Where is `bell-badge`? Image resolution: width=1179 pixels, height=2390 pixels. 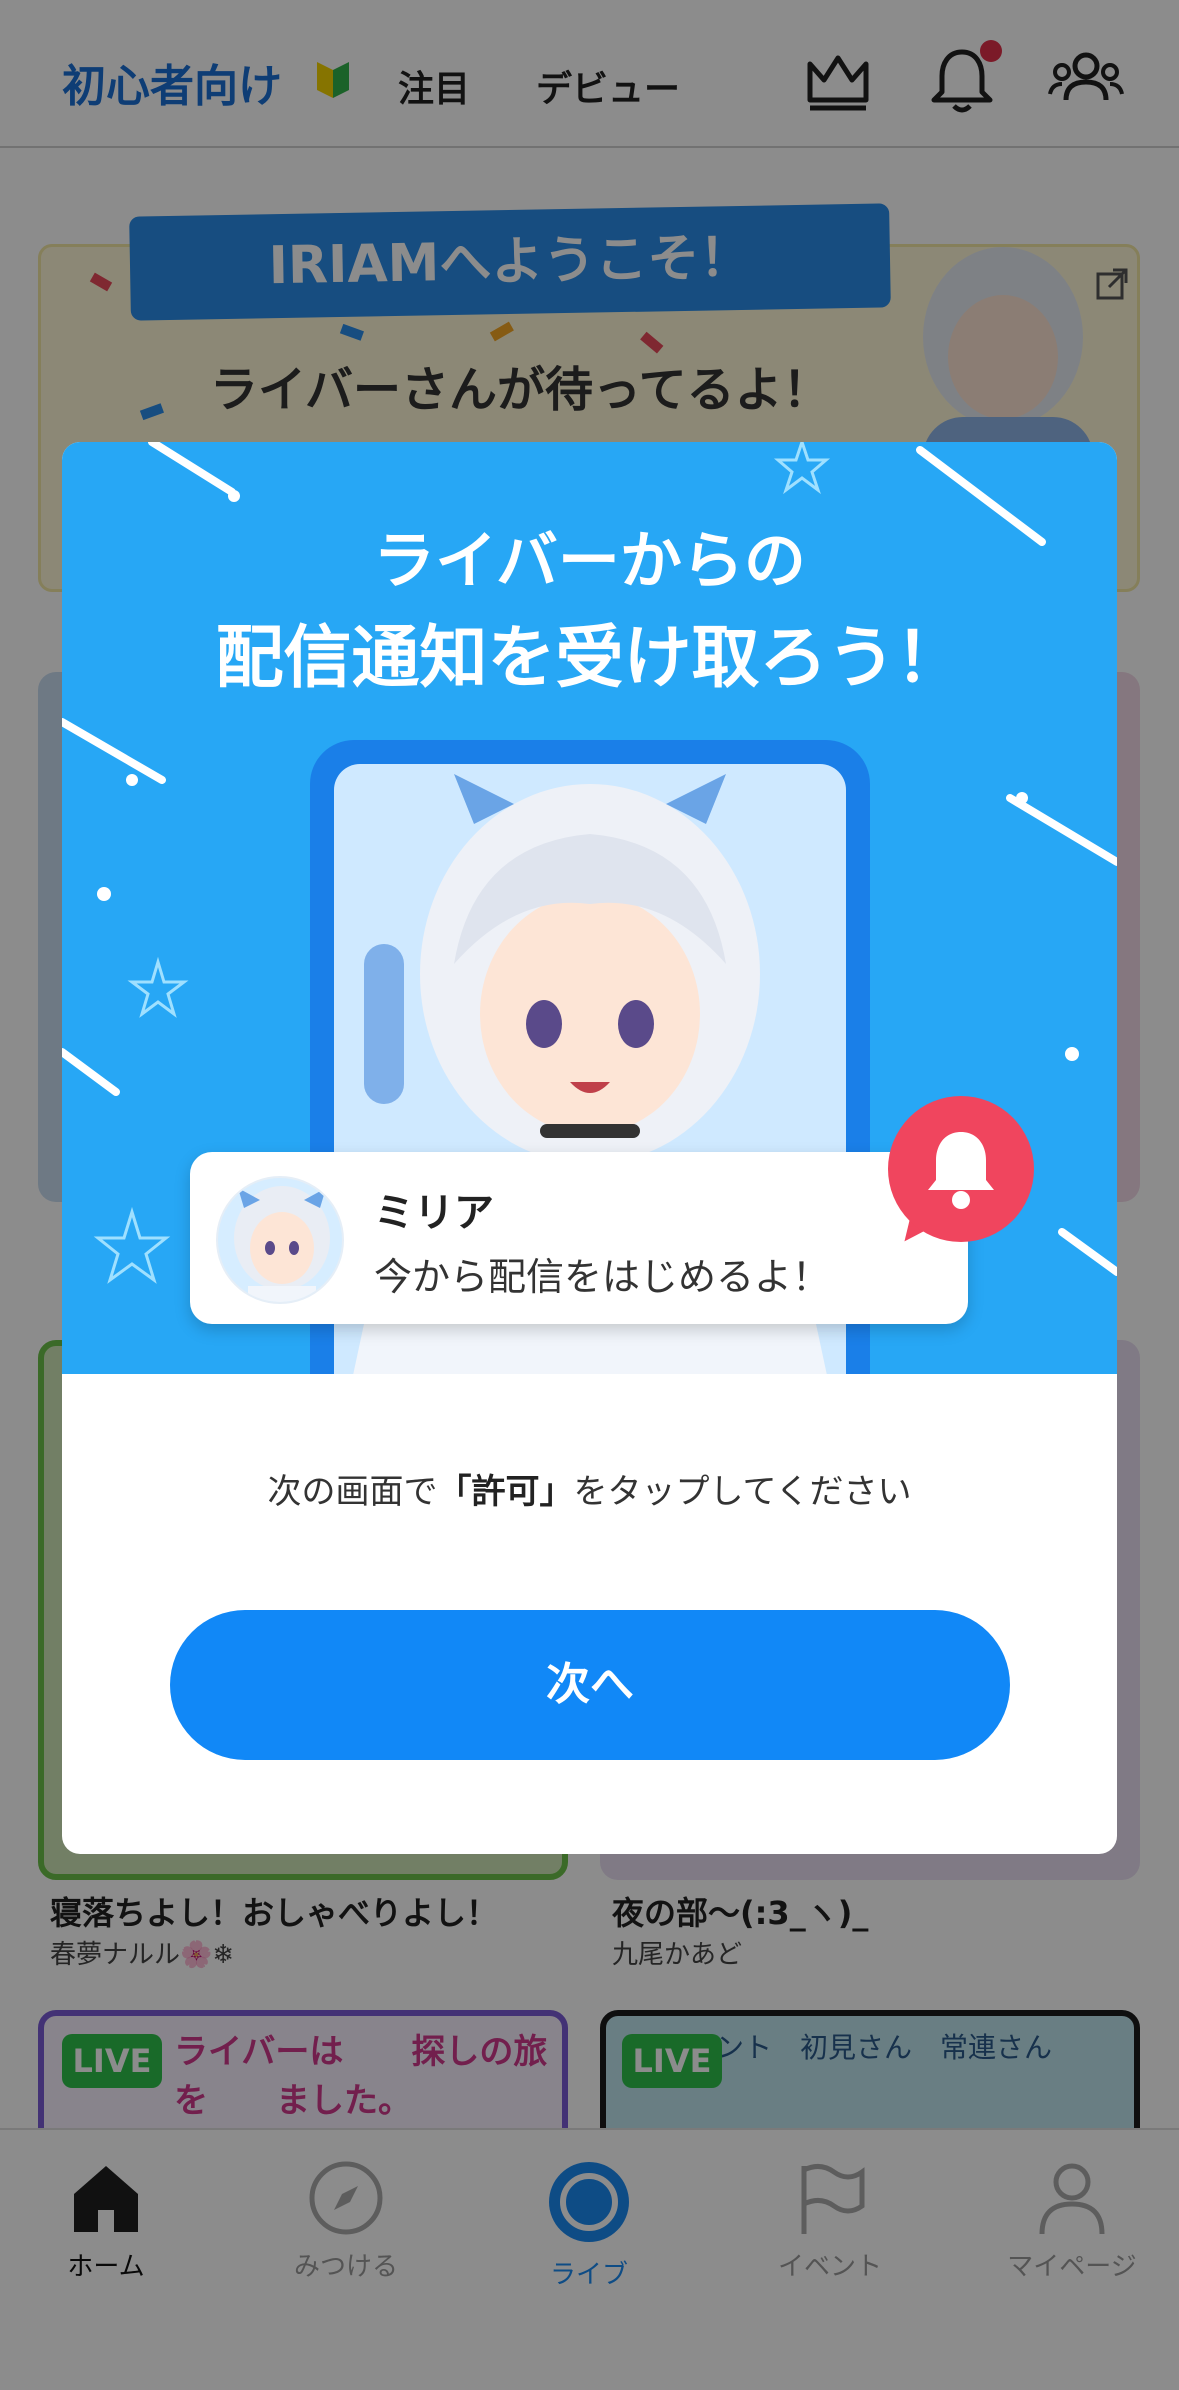
bell-badge is located at coordinates (961, 1169).